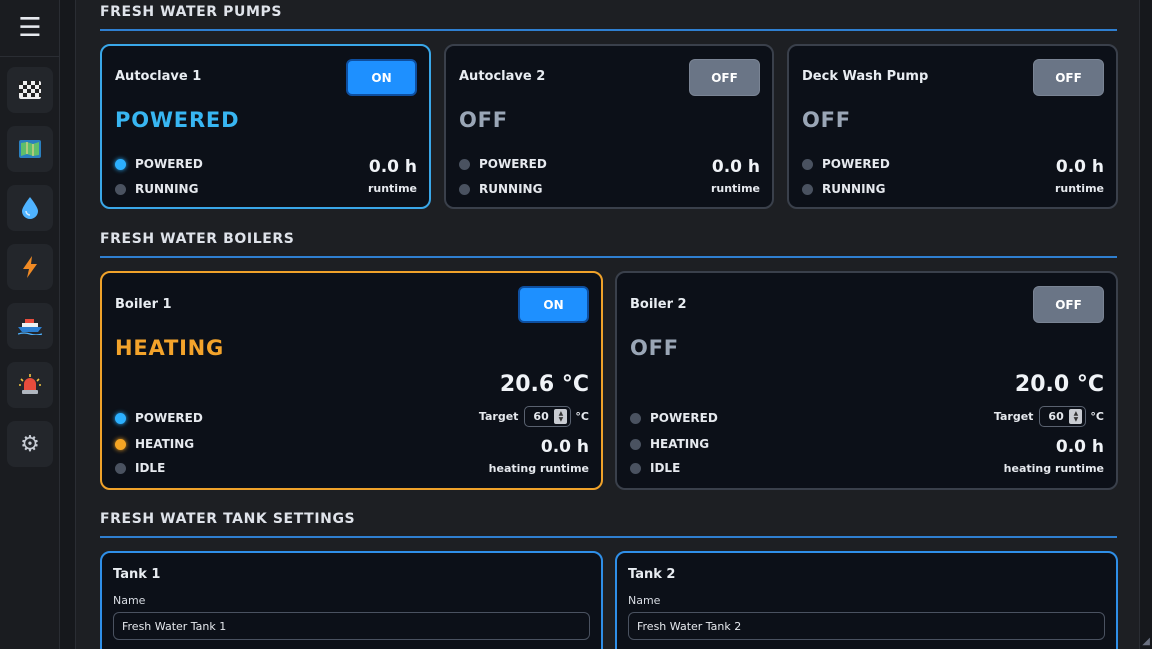 Image resolution: width=1152 pixels, height=649 pixels. Describe the element at coordinates (1146, 641) in the screenshot. I see `resize-grip-icon: ◢` at that location.